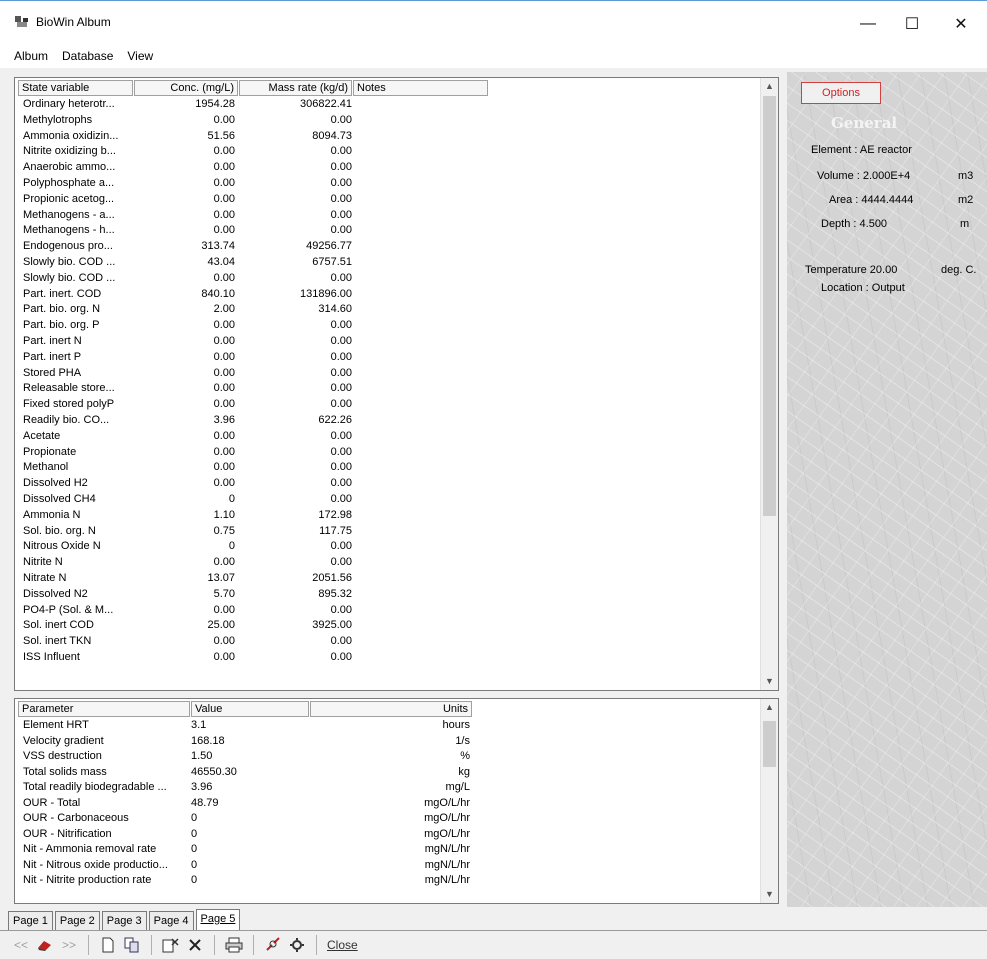 This screenshot has width=987, height=959. I want to click on close-album-button: Close, so click(342, 945).